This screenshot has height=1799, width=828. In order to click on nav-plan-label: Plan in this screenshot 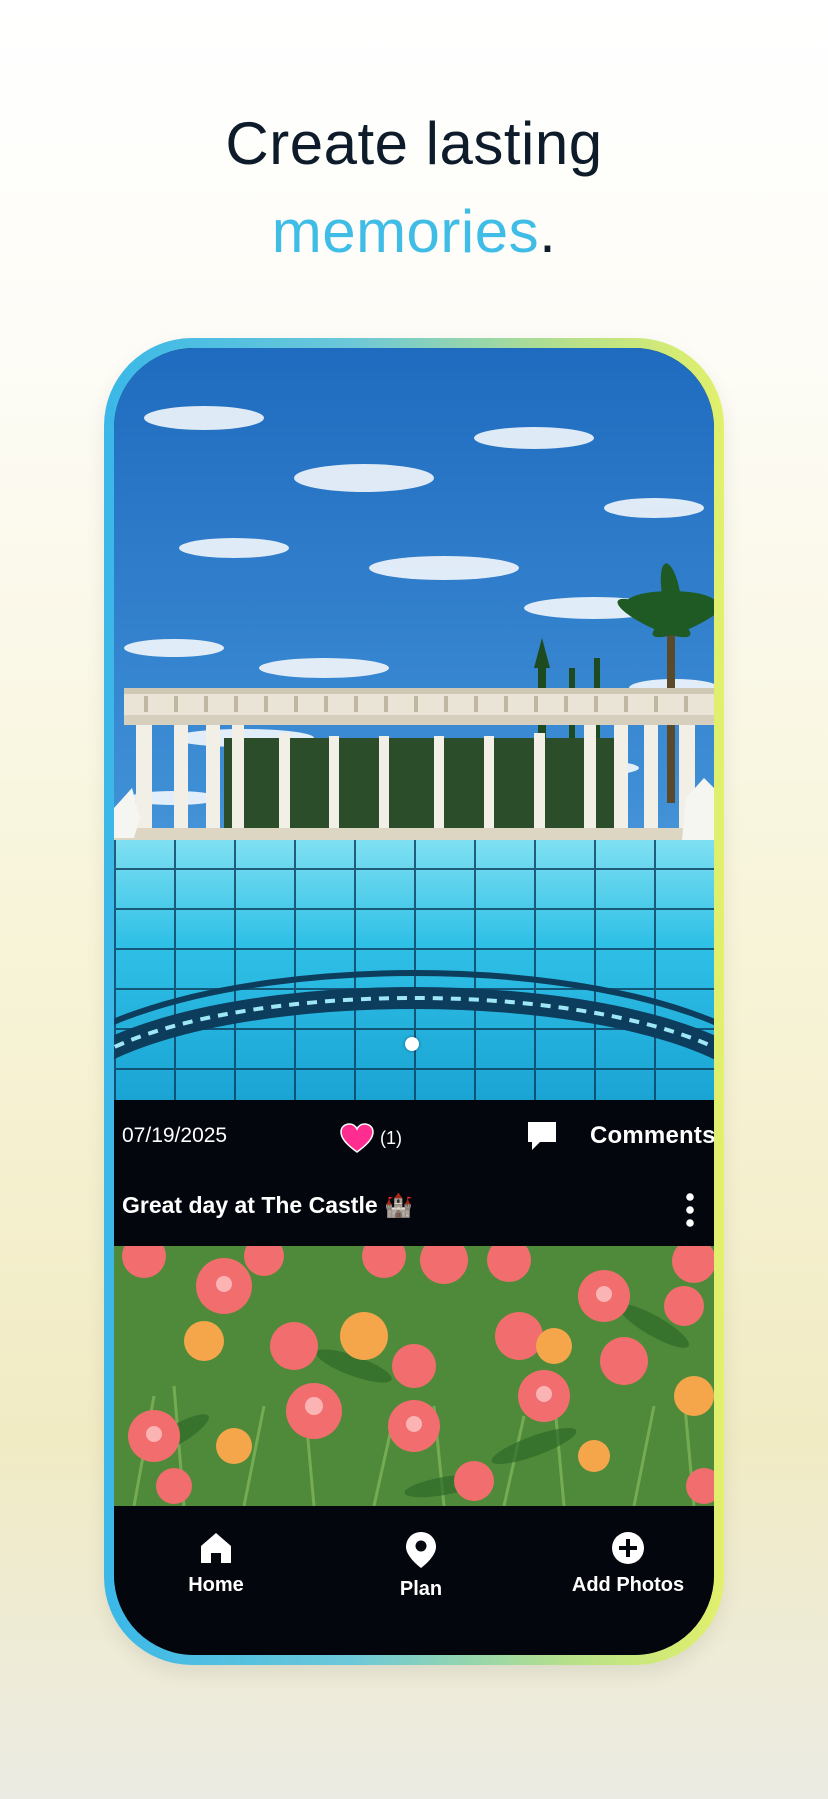, I will do `click(421, 1589)`.